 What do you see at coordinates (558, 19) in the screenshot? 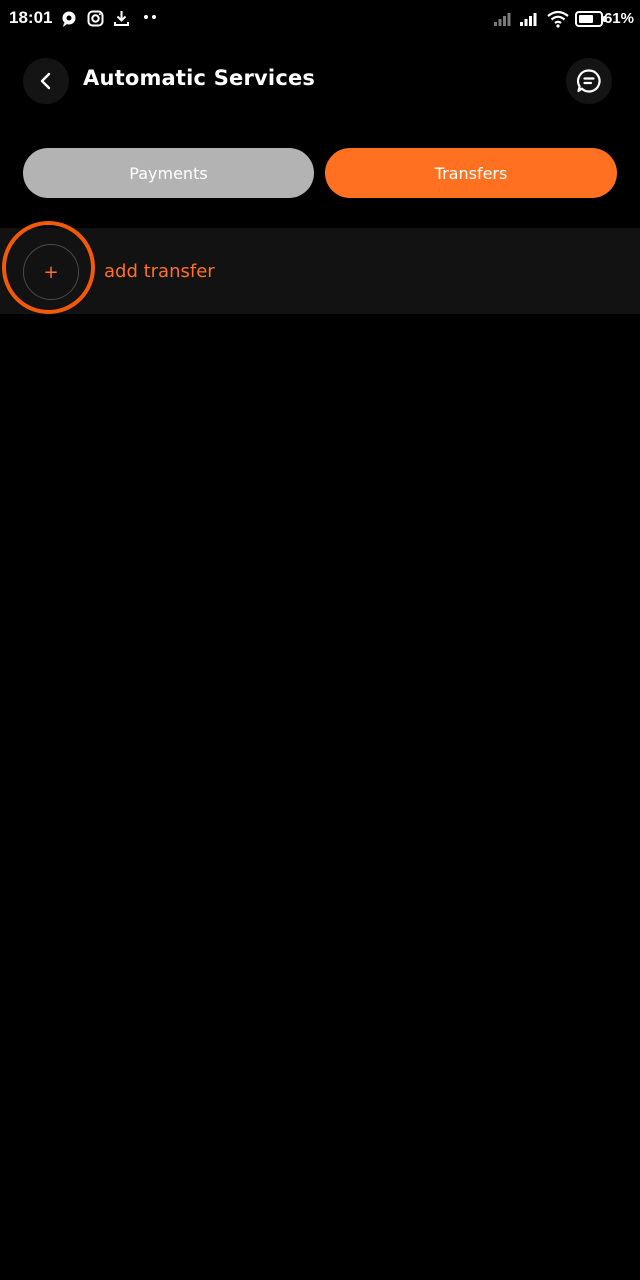
I see `wifi-icon` at bounding box center [558, 19].